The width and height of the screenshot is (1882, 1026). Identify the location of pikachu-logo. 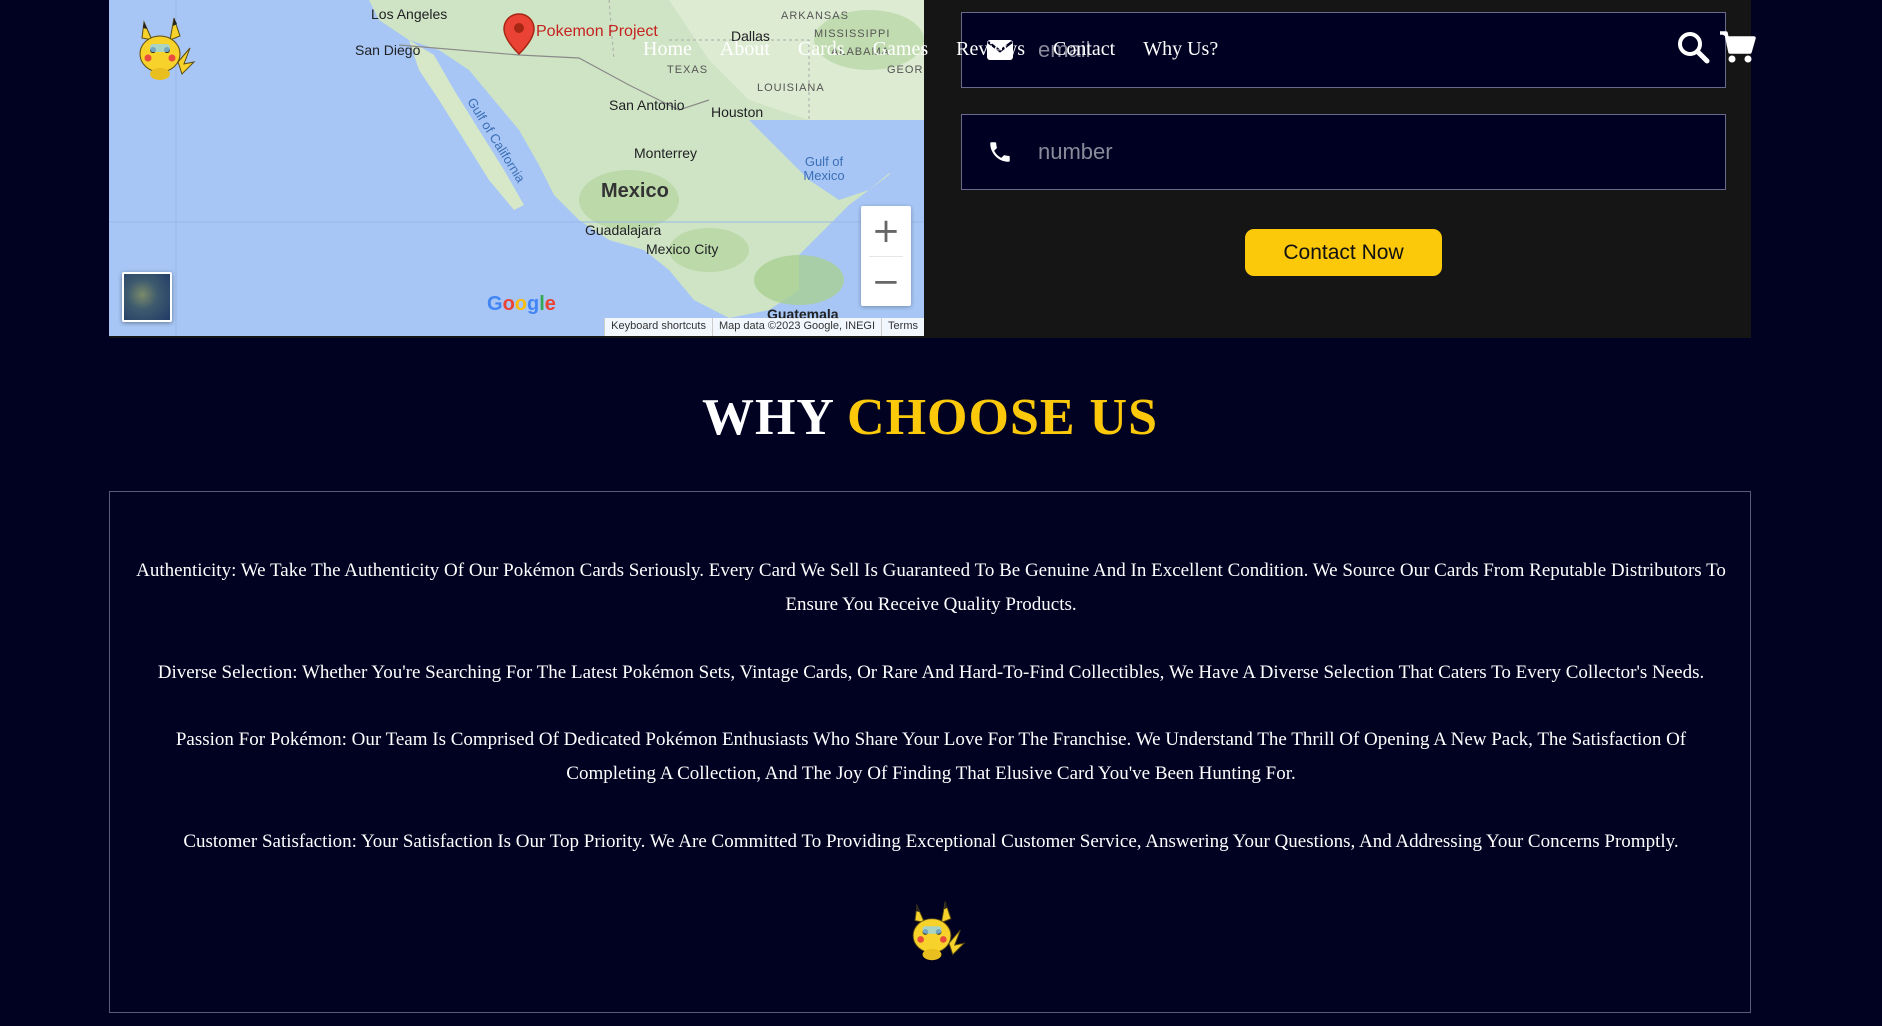
(160, 48).